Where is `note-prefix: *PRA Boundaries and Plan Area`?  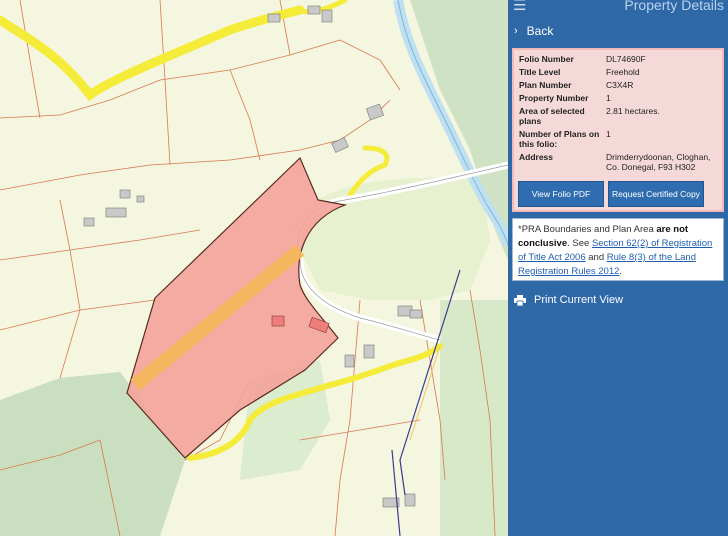 note-prefix: *PRA Boundaries and Plan Area is located at coordinates (587, 229).